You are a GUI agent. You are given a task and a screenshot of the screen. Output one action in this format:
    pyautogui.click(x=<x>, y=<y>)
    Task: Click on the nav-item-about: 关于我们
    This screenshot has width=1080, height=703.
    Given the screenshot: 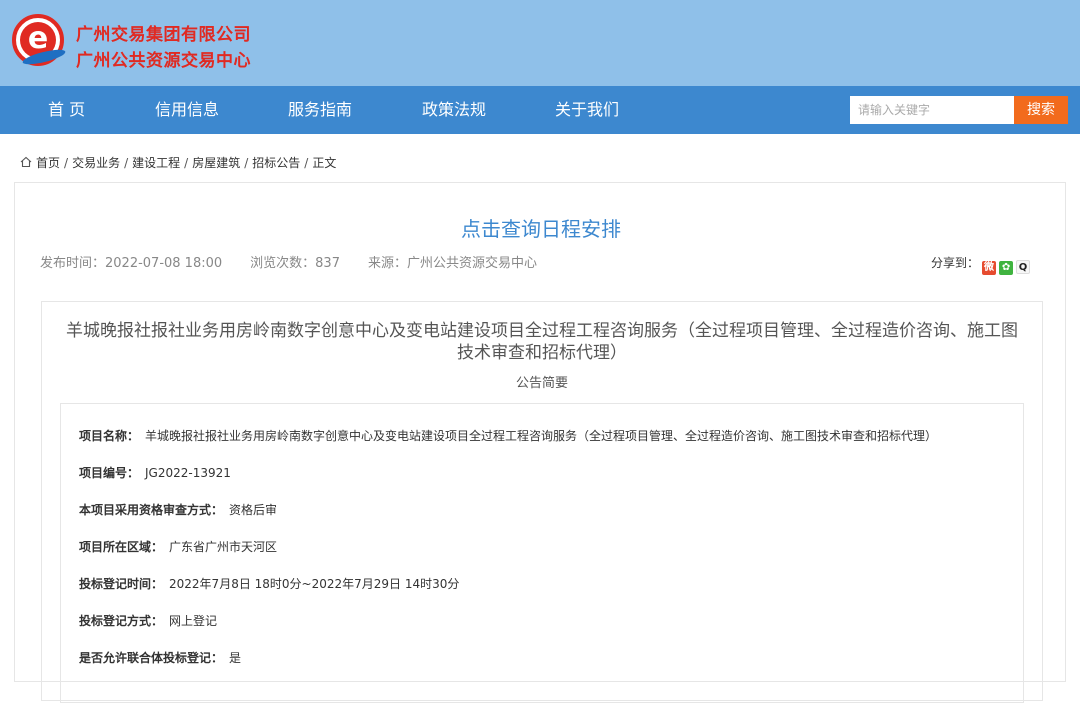 What is the action you would take?
    pyautogui.click(x=587, y=110)
    